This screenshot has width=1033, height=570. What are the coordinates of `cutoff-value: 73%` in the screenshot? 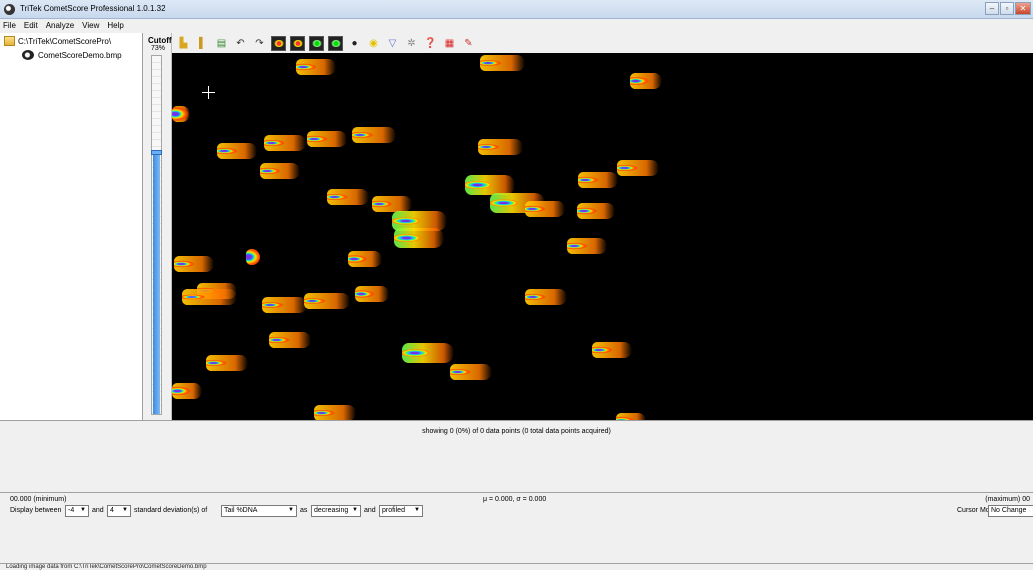 It's located at (158, 48).